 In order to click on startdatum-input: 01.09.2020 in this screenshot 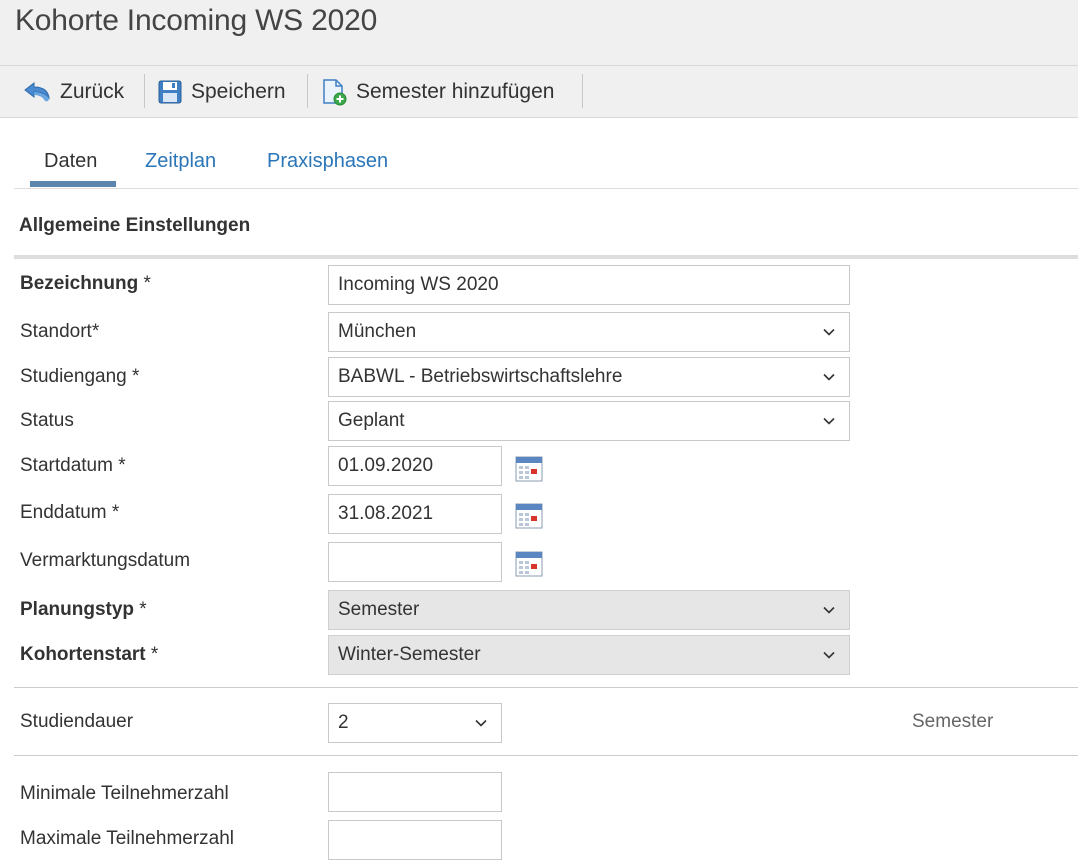, I will do `click(415, 466)`.